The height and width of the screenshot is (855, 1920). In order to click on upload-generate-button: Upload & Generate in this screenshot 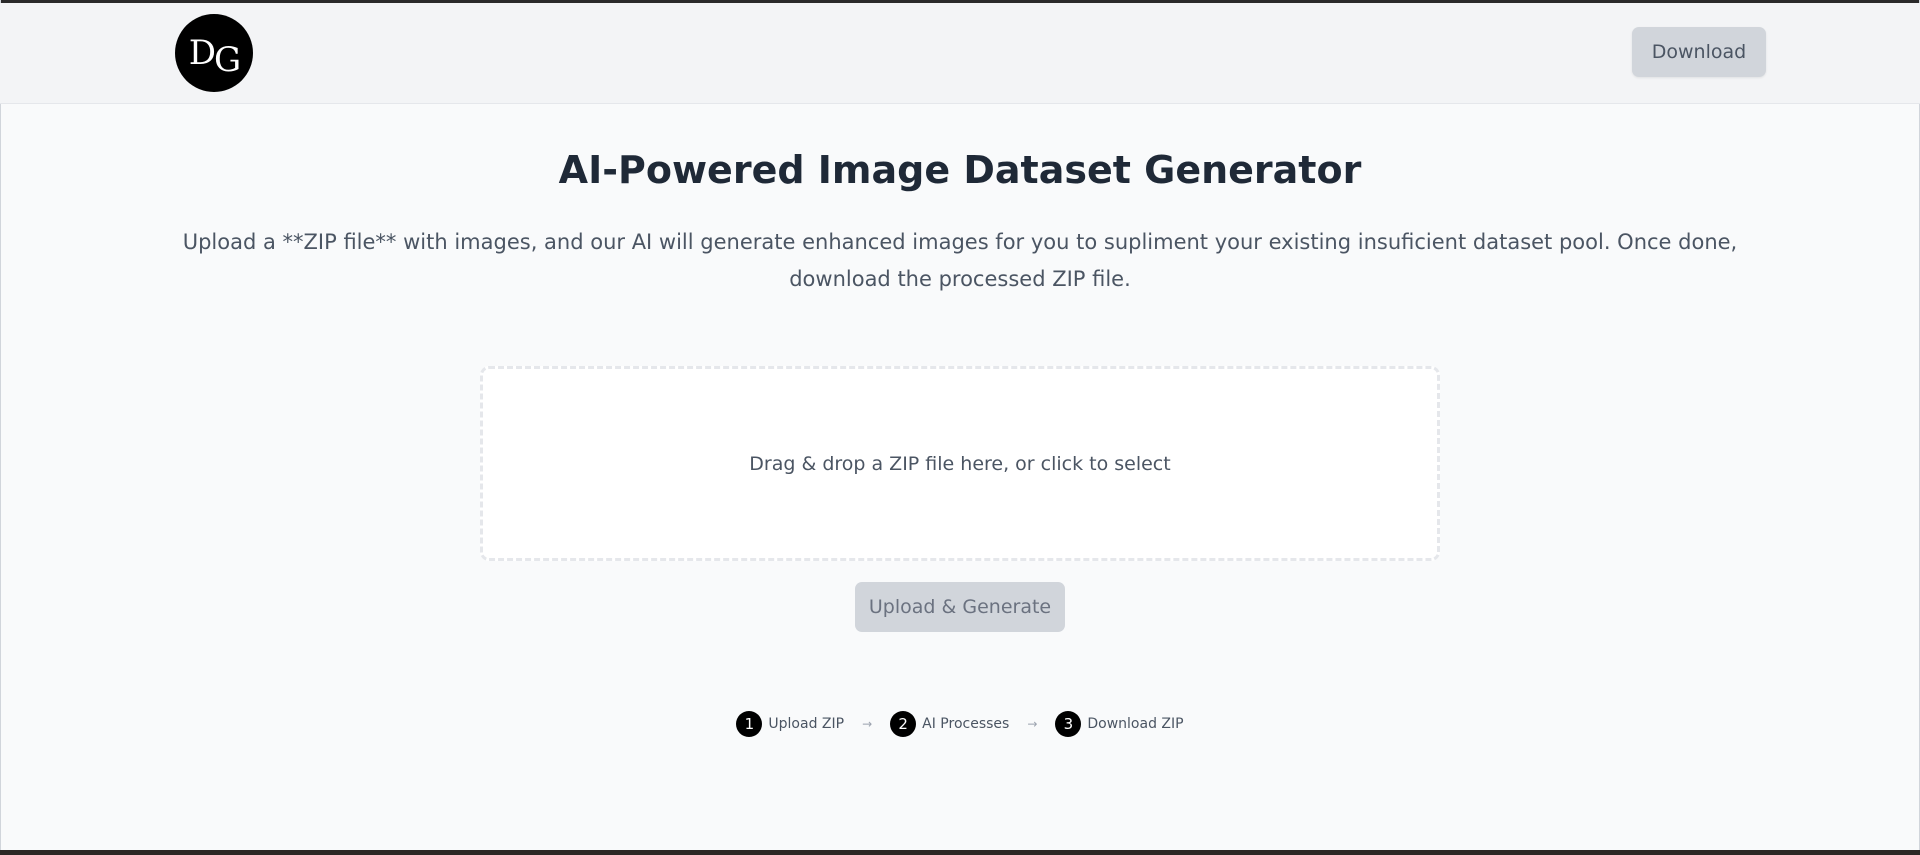, I will do `click(960, 607)`.